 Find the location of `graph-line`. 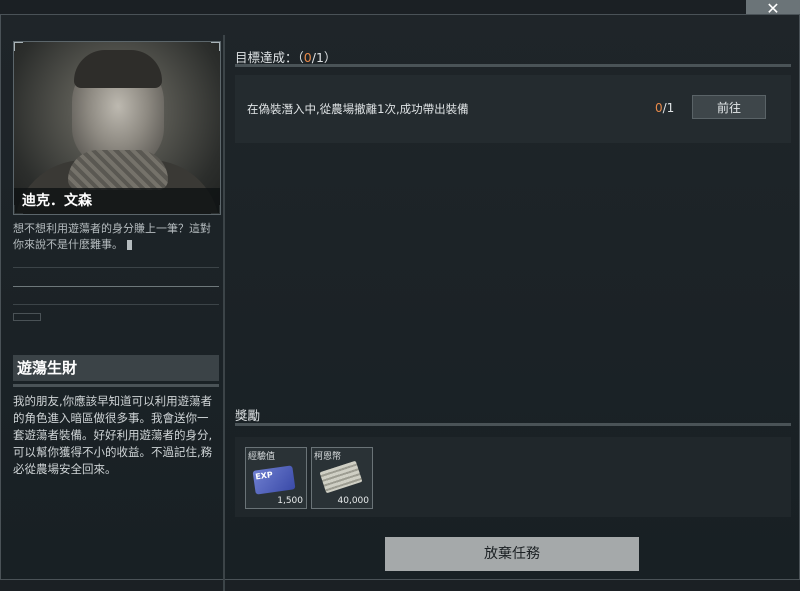

graph-line is located at coordinates (116, 286).